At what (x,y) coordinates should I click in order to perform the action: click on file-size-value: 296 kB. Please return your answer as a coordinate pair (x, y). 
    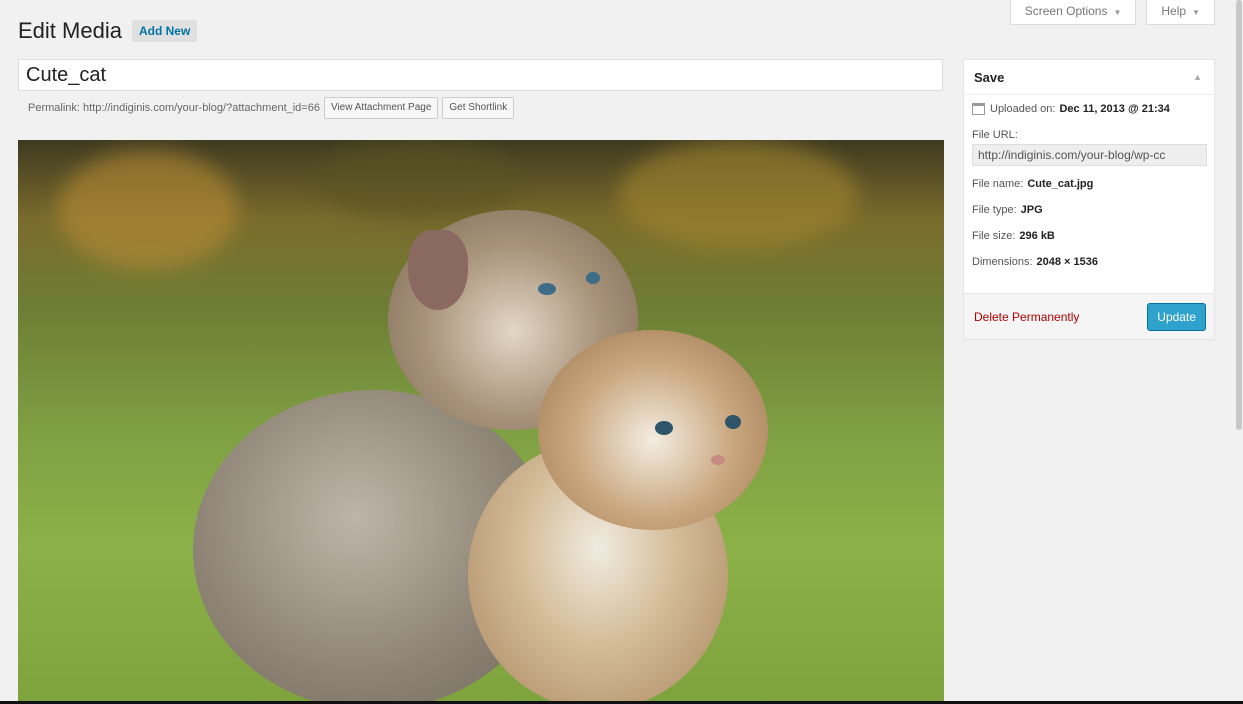
    Looking at the image, I should click on (1037, 236).